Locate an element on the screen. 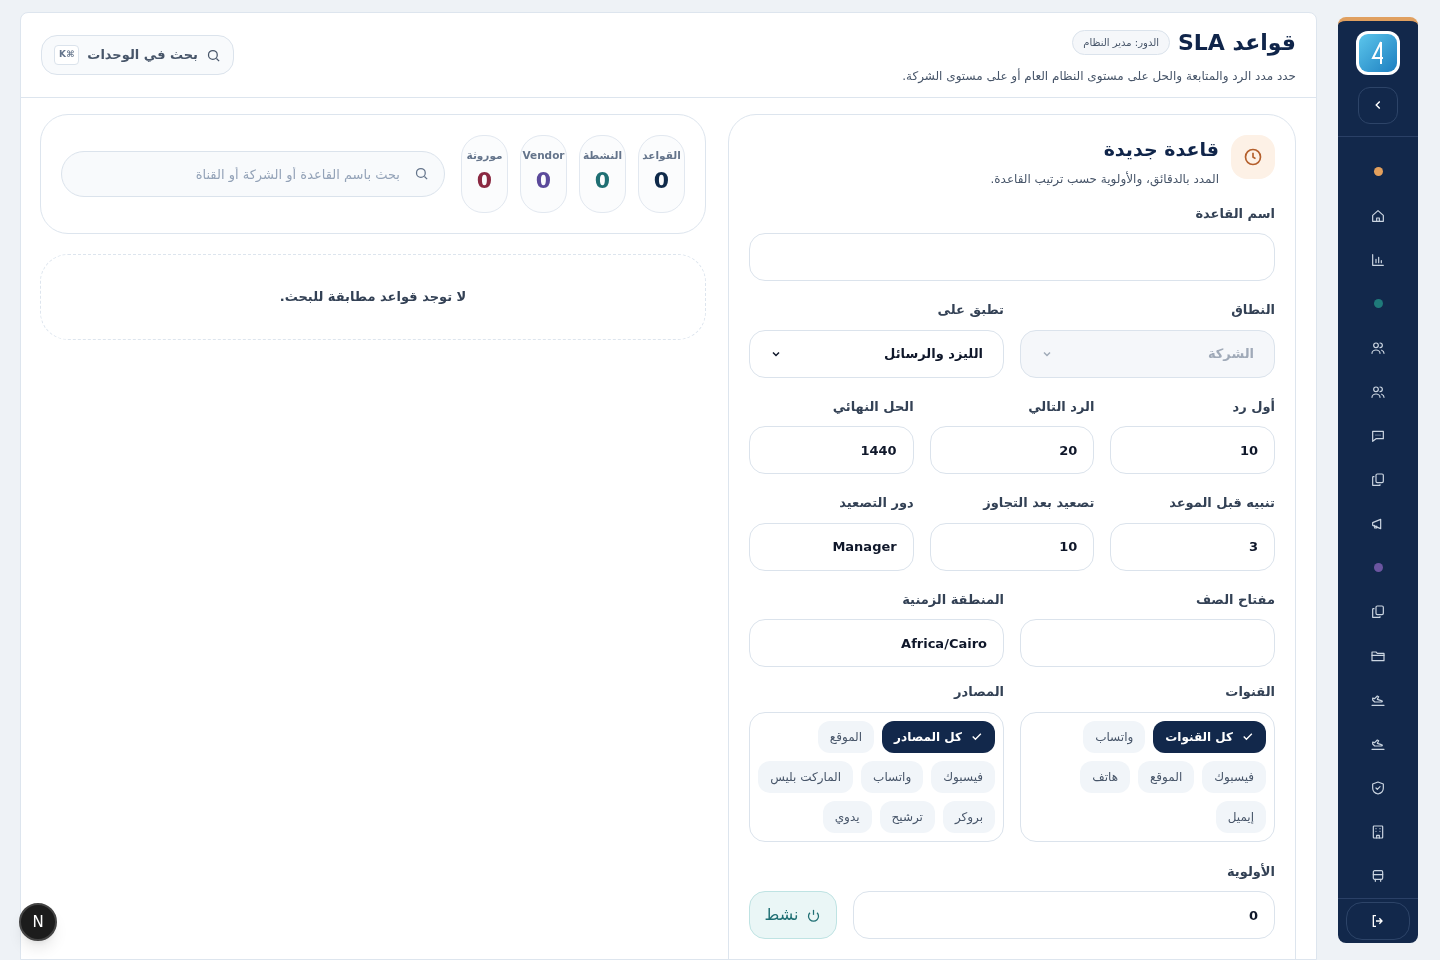 The height and width of the screenshot is (960, 1440). home-icon is located at coordinates (1378, 215).